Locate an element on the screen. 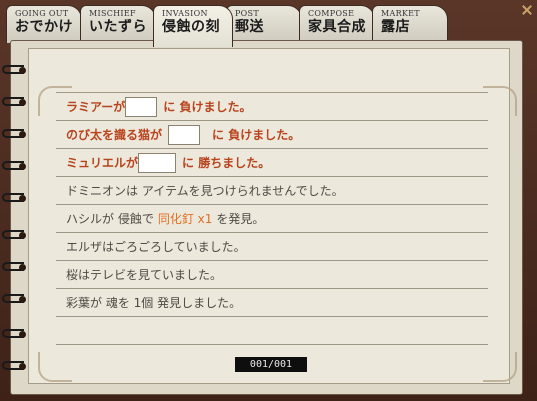 The height and width of the screenshot is (401, 537). close-icon is located at coordinates (527, 10).